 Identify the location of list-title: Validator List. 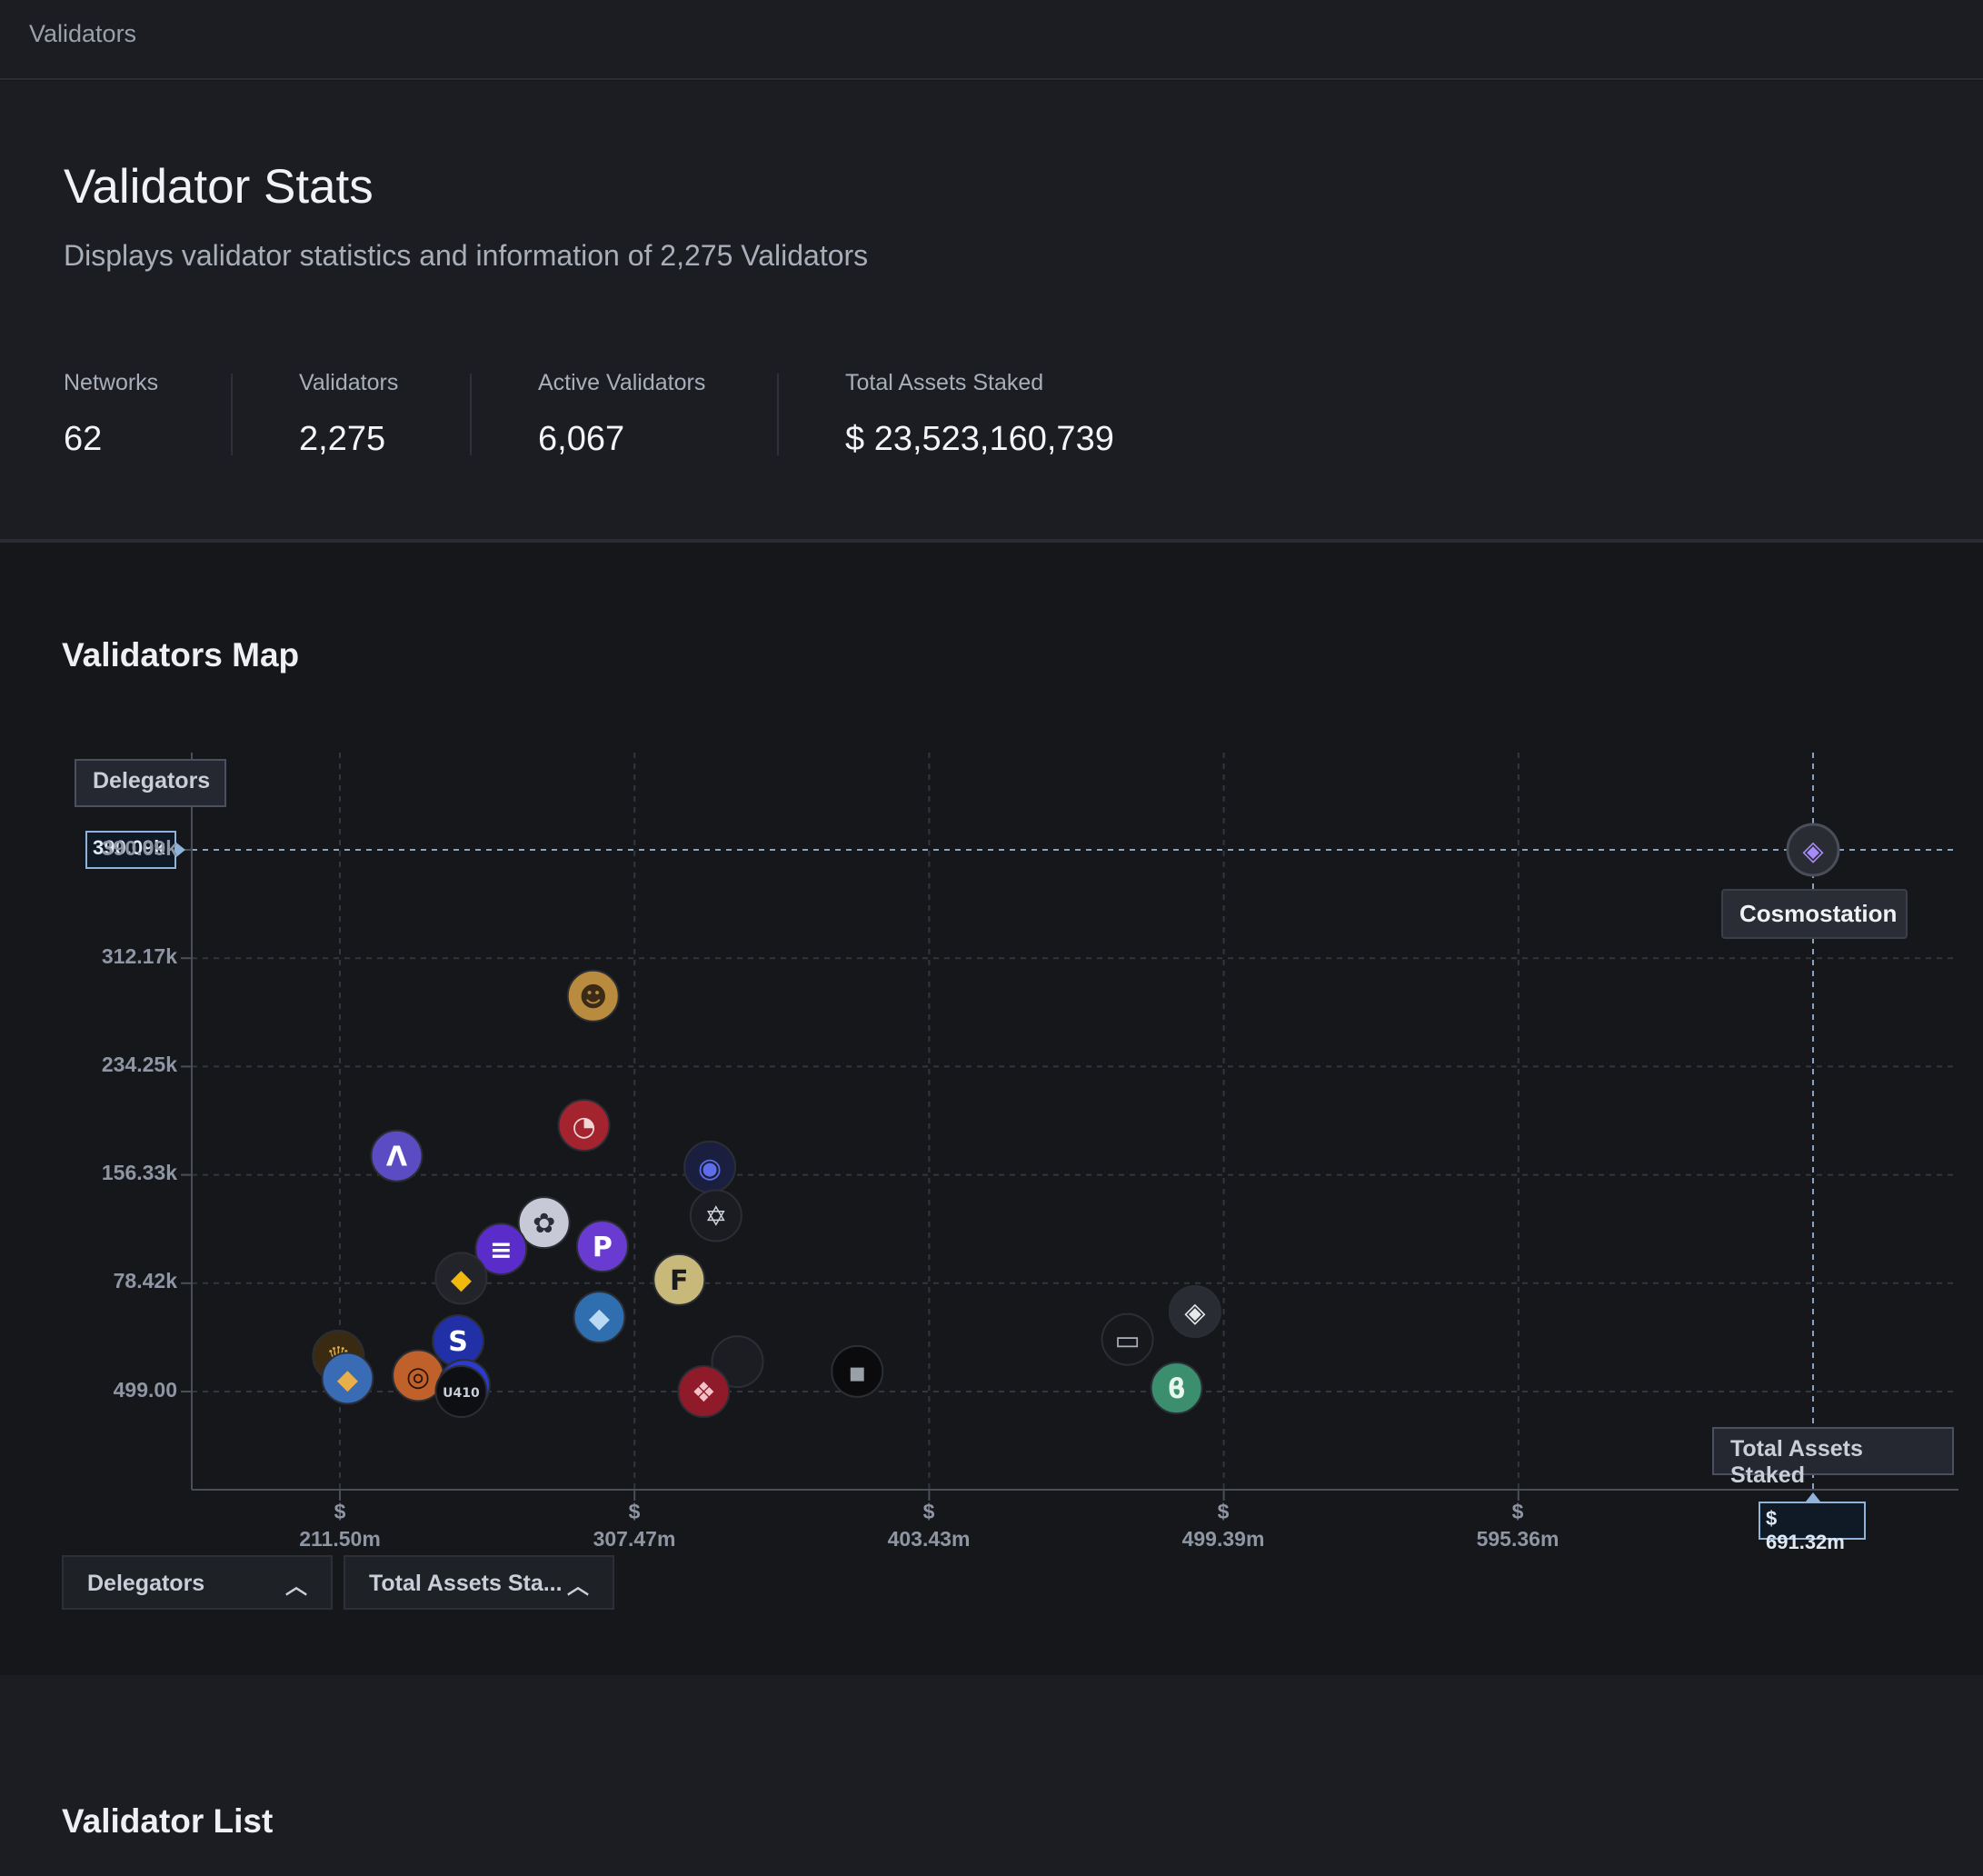
(168, 1821).